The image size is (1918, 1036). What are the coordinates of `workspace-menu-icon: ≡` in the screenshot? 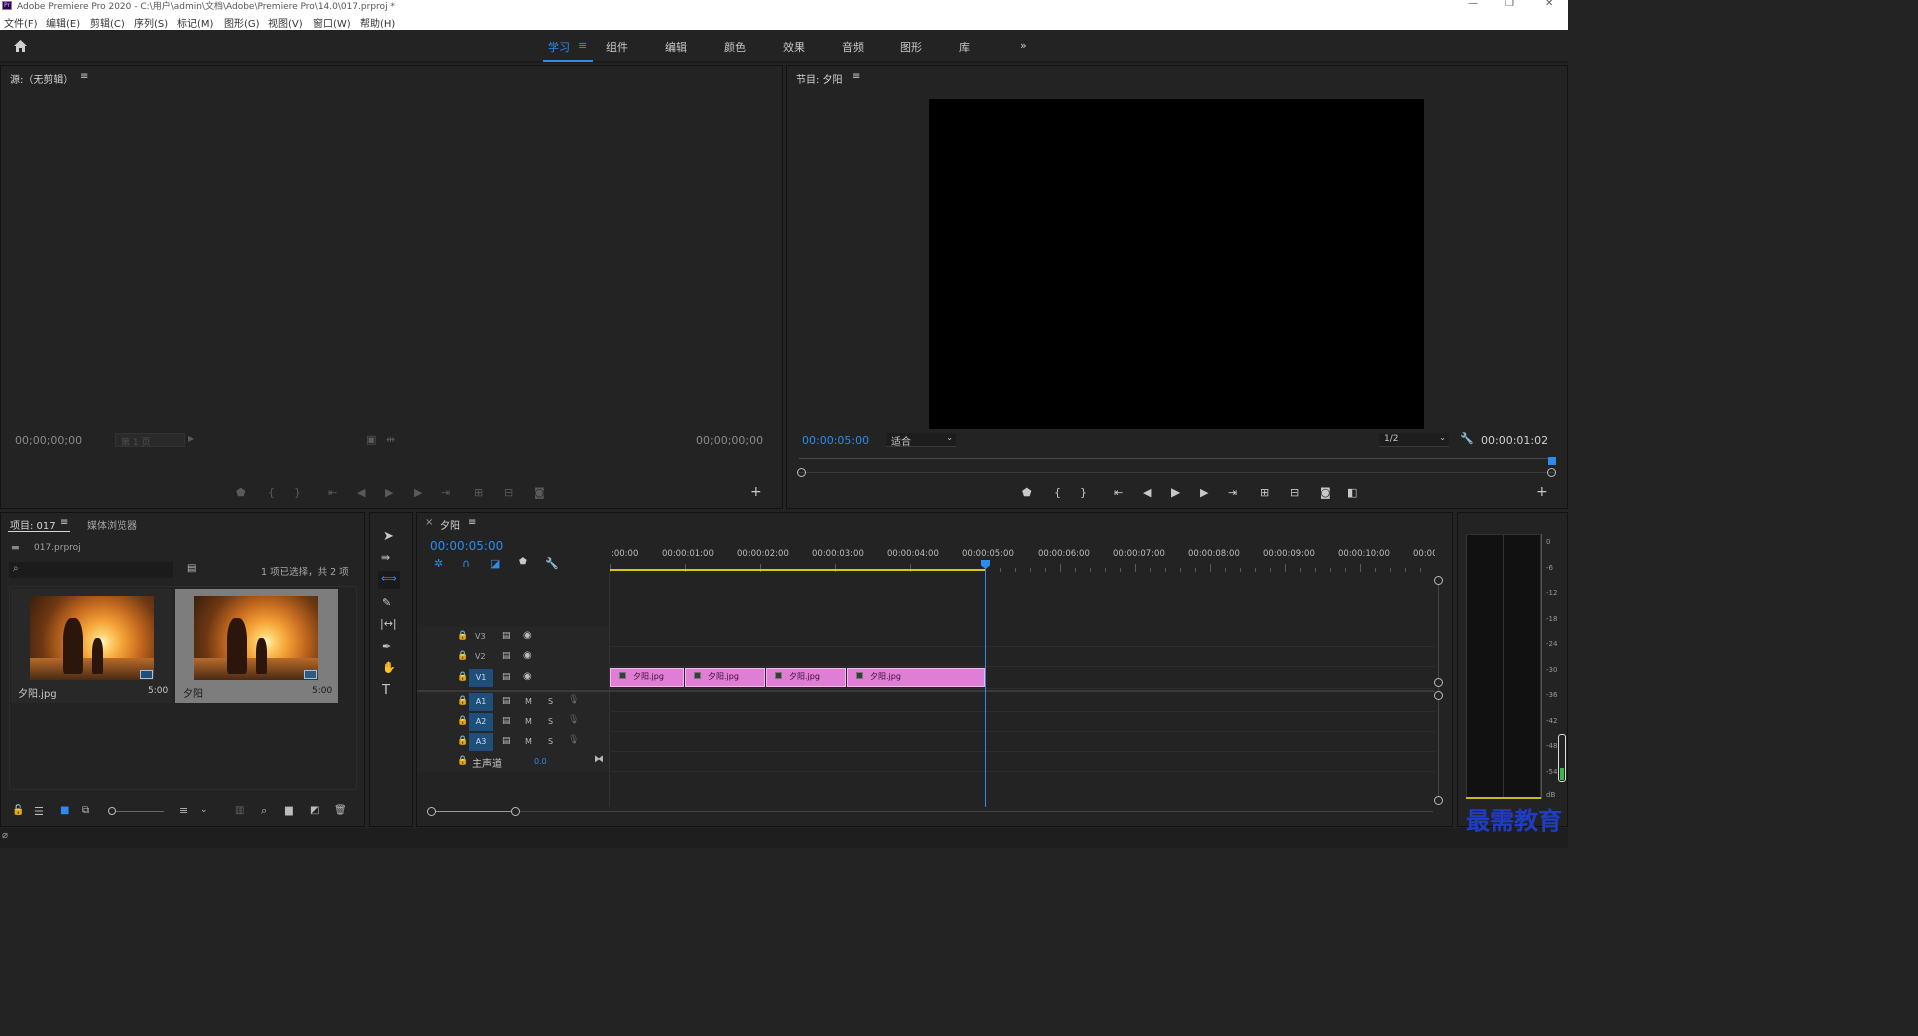 It's located at (582, 45).